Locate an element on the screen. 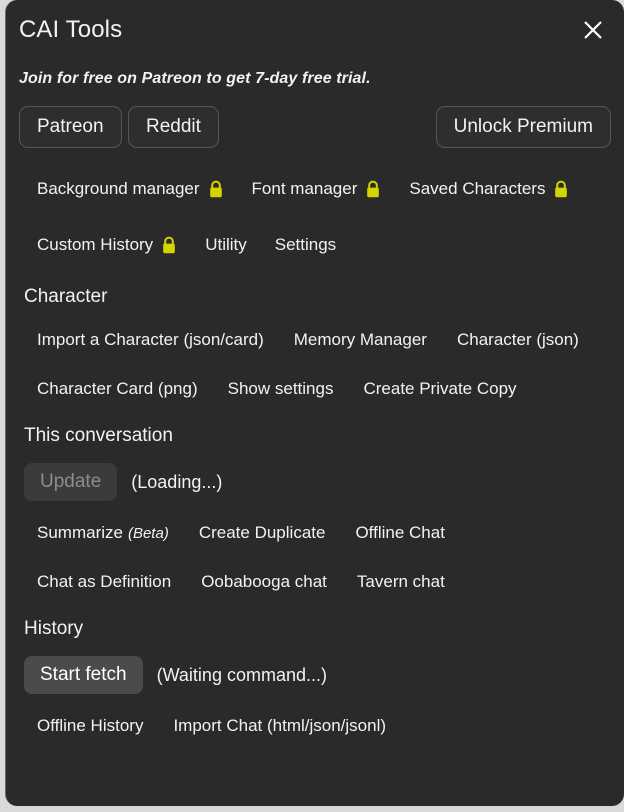  nav-label: Settings is located at coordinates (305, 244).